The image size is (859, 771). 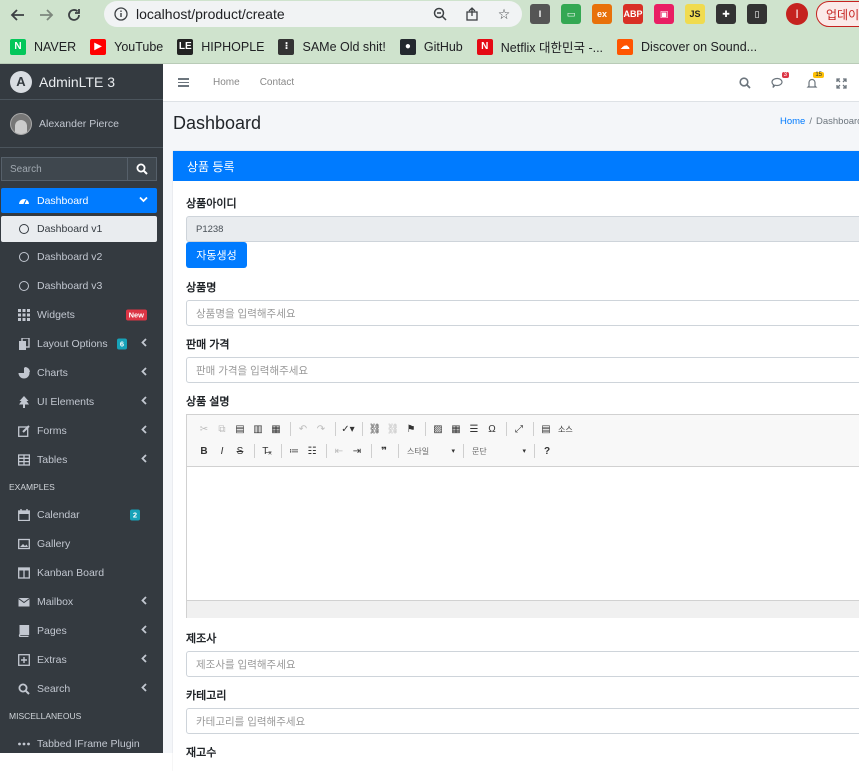 What do you see at coordinates (313, 14) in the screenshot?
I see `address-bar: localhost/product/create ☆` at bounding box center [313, 14].